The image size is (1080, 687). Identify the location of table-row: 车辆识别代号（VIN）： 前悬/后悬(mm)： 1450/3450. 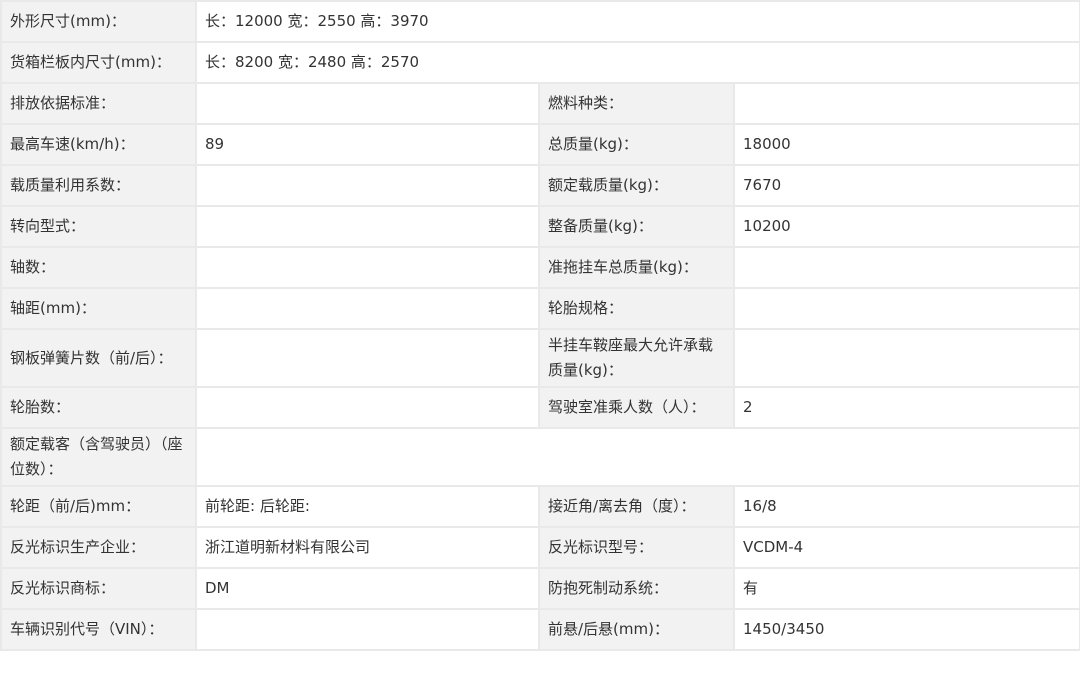
(540, 629).